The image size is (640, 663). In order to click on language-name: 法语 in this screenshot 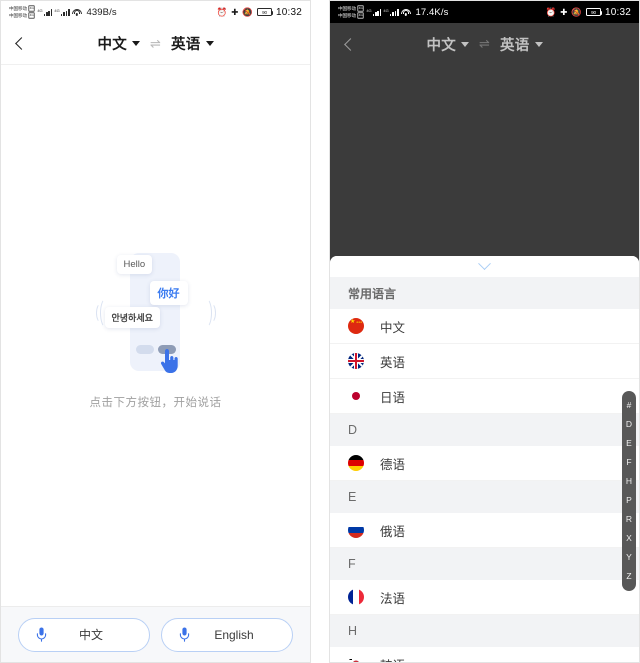, I will do `click(393, 598)`.